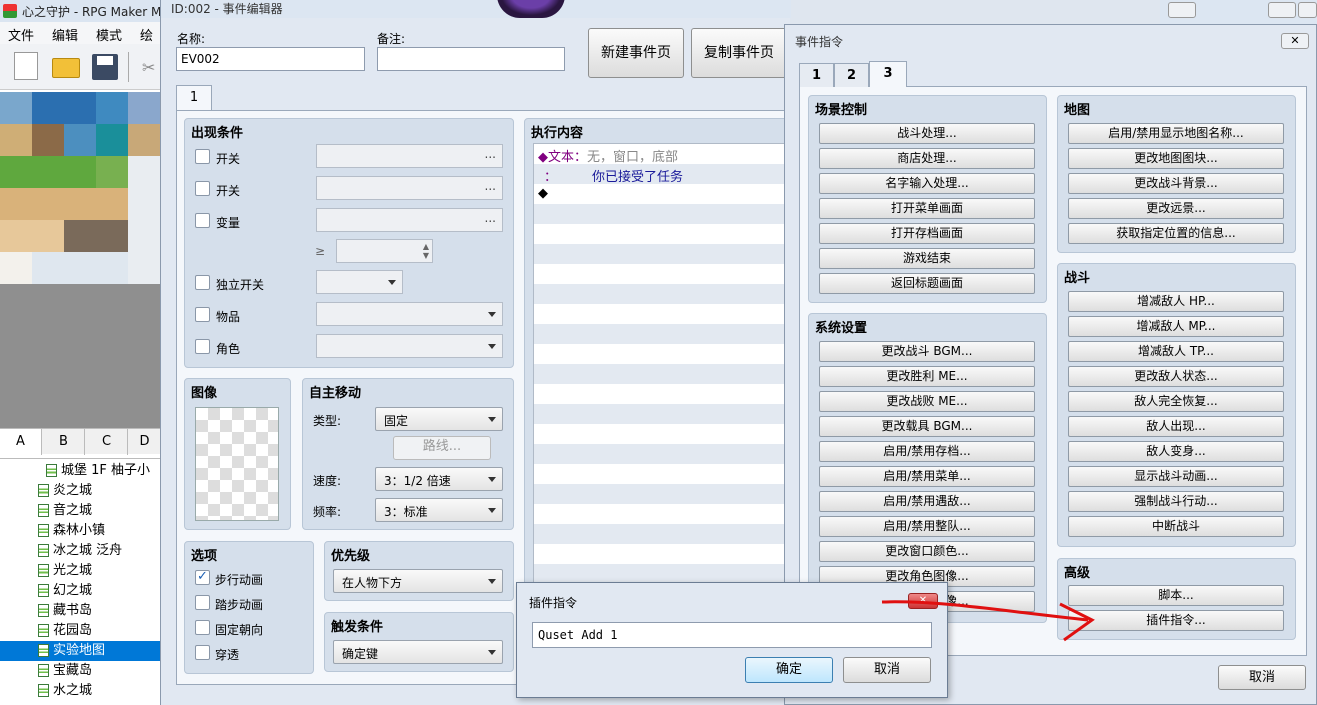  Describe the element at coordinates (927, 208) in the screenshot. I see `scene-control-button: 打开菜单画面` at that location.